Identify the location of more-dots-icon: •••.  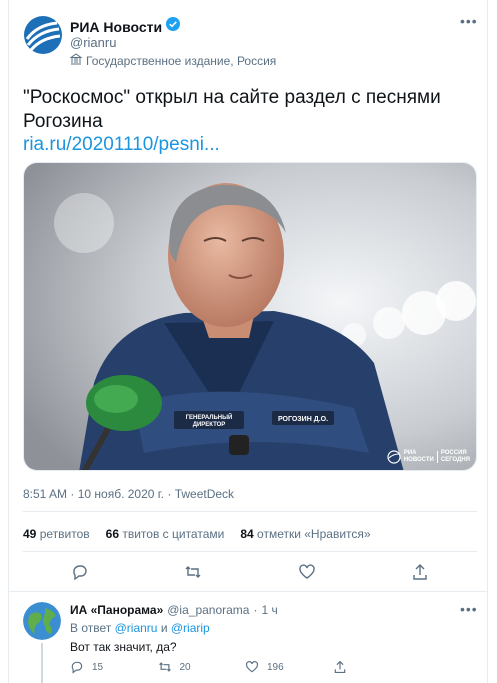
(469, 21).